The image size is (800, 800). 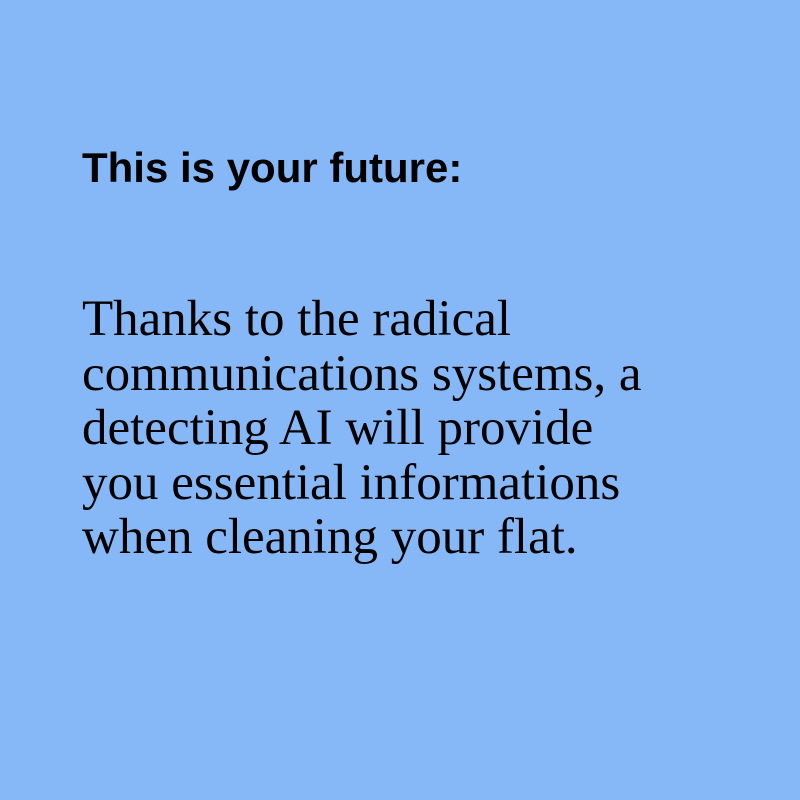 I want to click on body-line: when cleaning your flat., so click(x=330, y=537).